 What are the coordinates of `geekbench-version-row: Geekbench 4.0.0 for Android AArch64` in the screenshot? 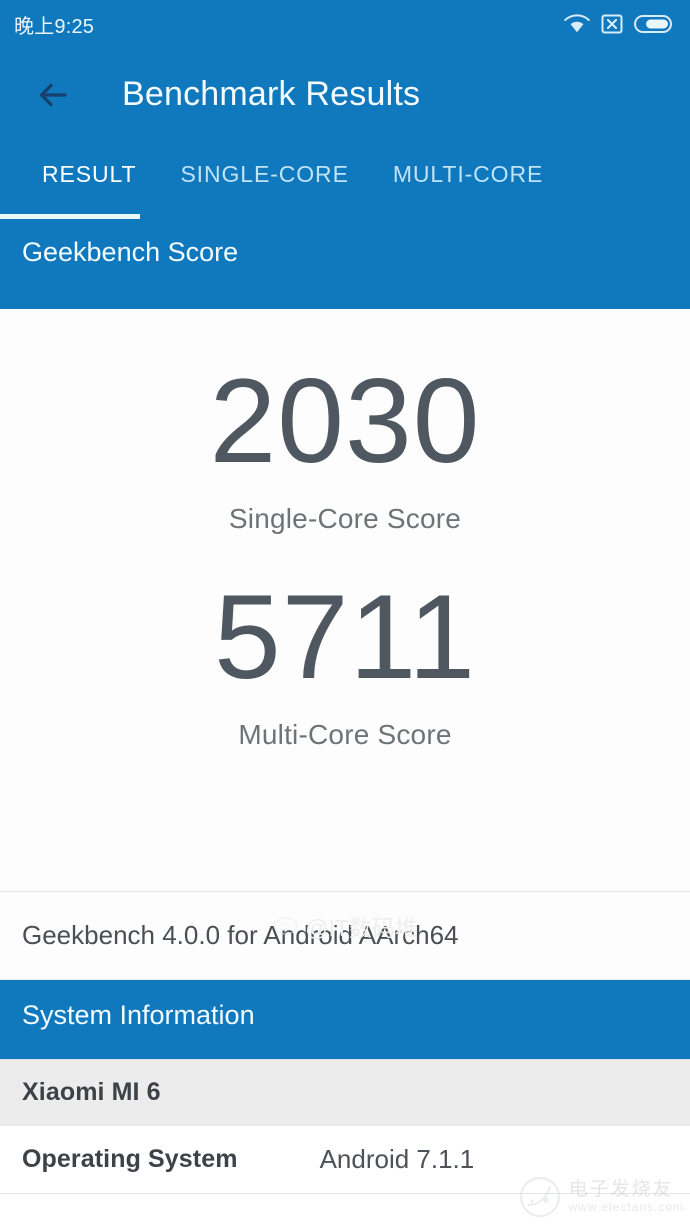 It's located at (345, 936).